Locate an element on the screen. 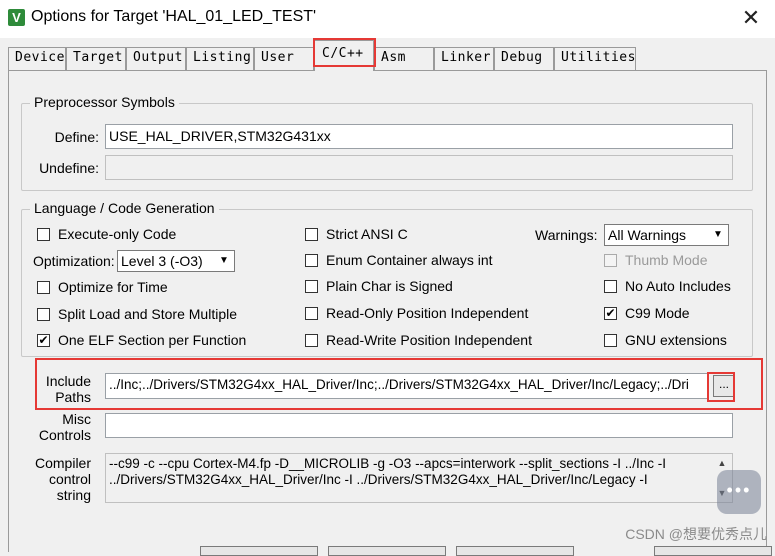 The height and width of the screenshot is (556, 775). close-button: ✕ is located at coordinates (751, 18).